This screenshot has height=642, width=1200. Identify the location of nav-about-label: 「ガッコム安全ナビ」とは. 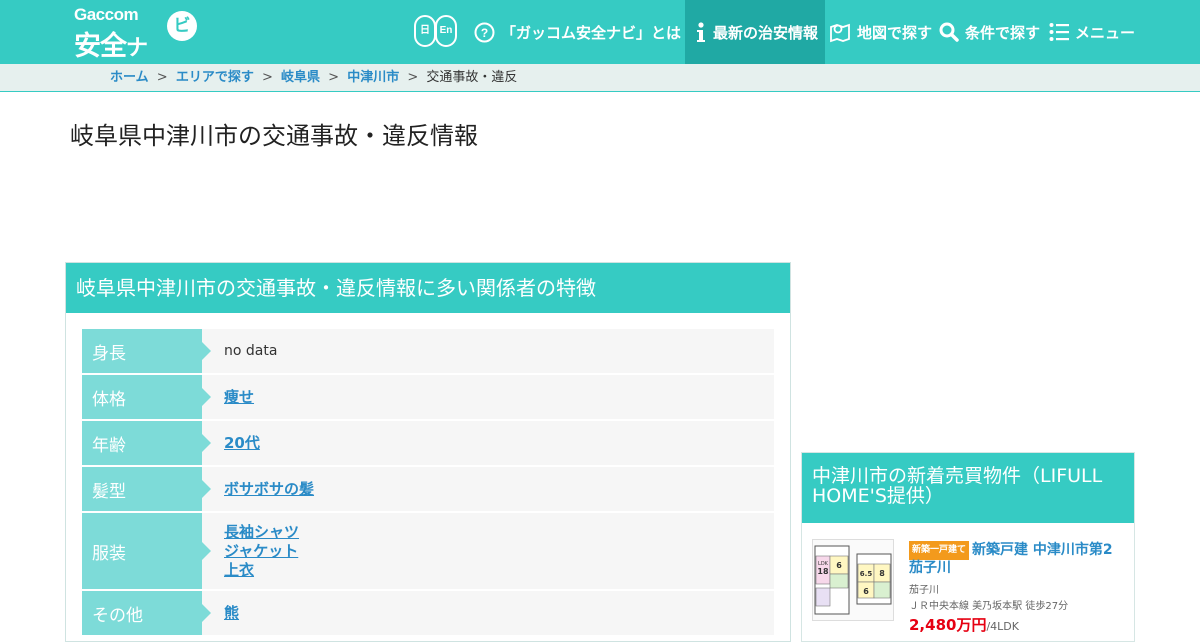
(591, 32).